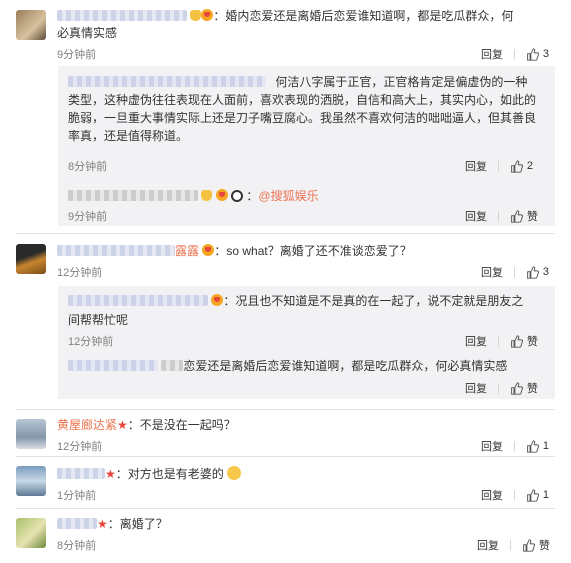 This screenshot has width=571, height=563. Describe the element at coordinates (302, 118) in the screenshot. I see `reply-text: 脆弱，一旦重大事情实际上还是刀子嘴豆腐心。我虽然不喜欢何洁的咄咄逼人，但其善良` at that location.